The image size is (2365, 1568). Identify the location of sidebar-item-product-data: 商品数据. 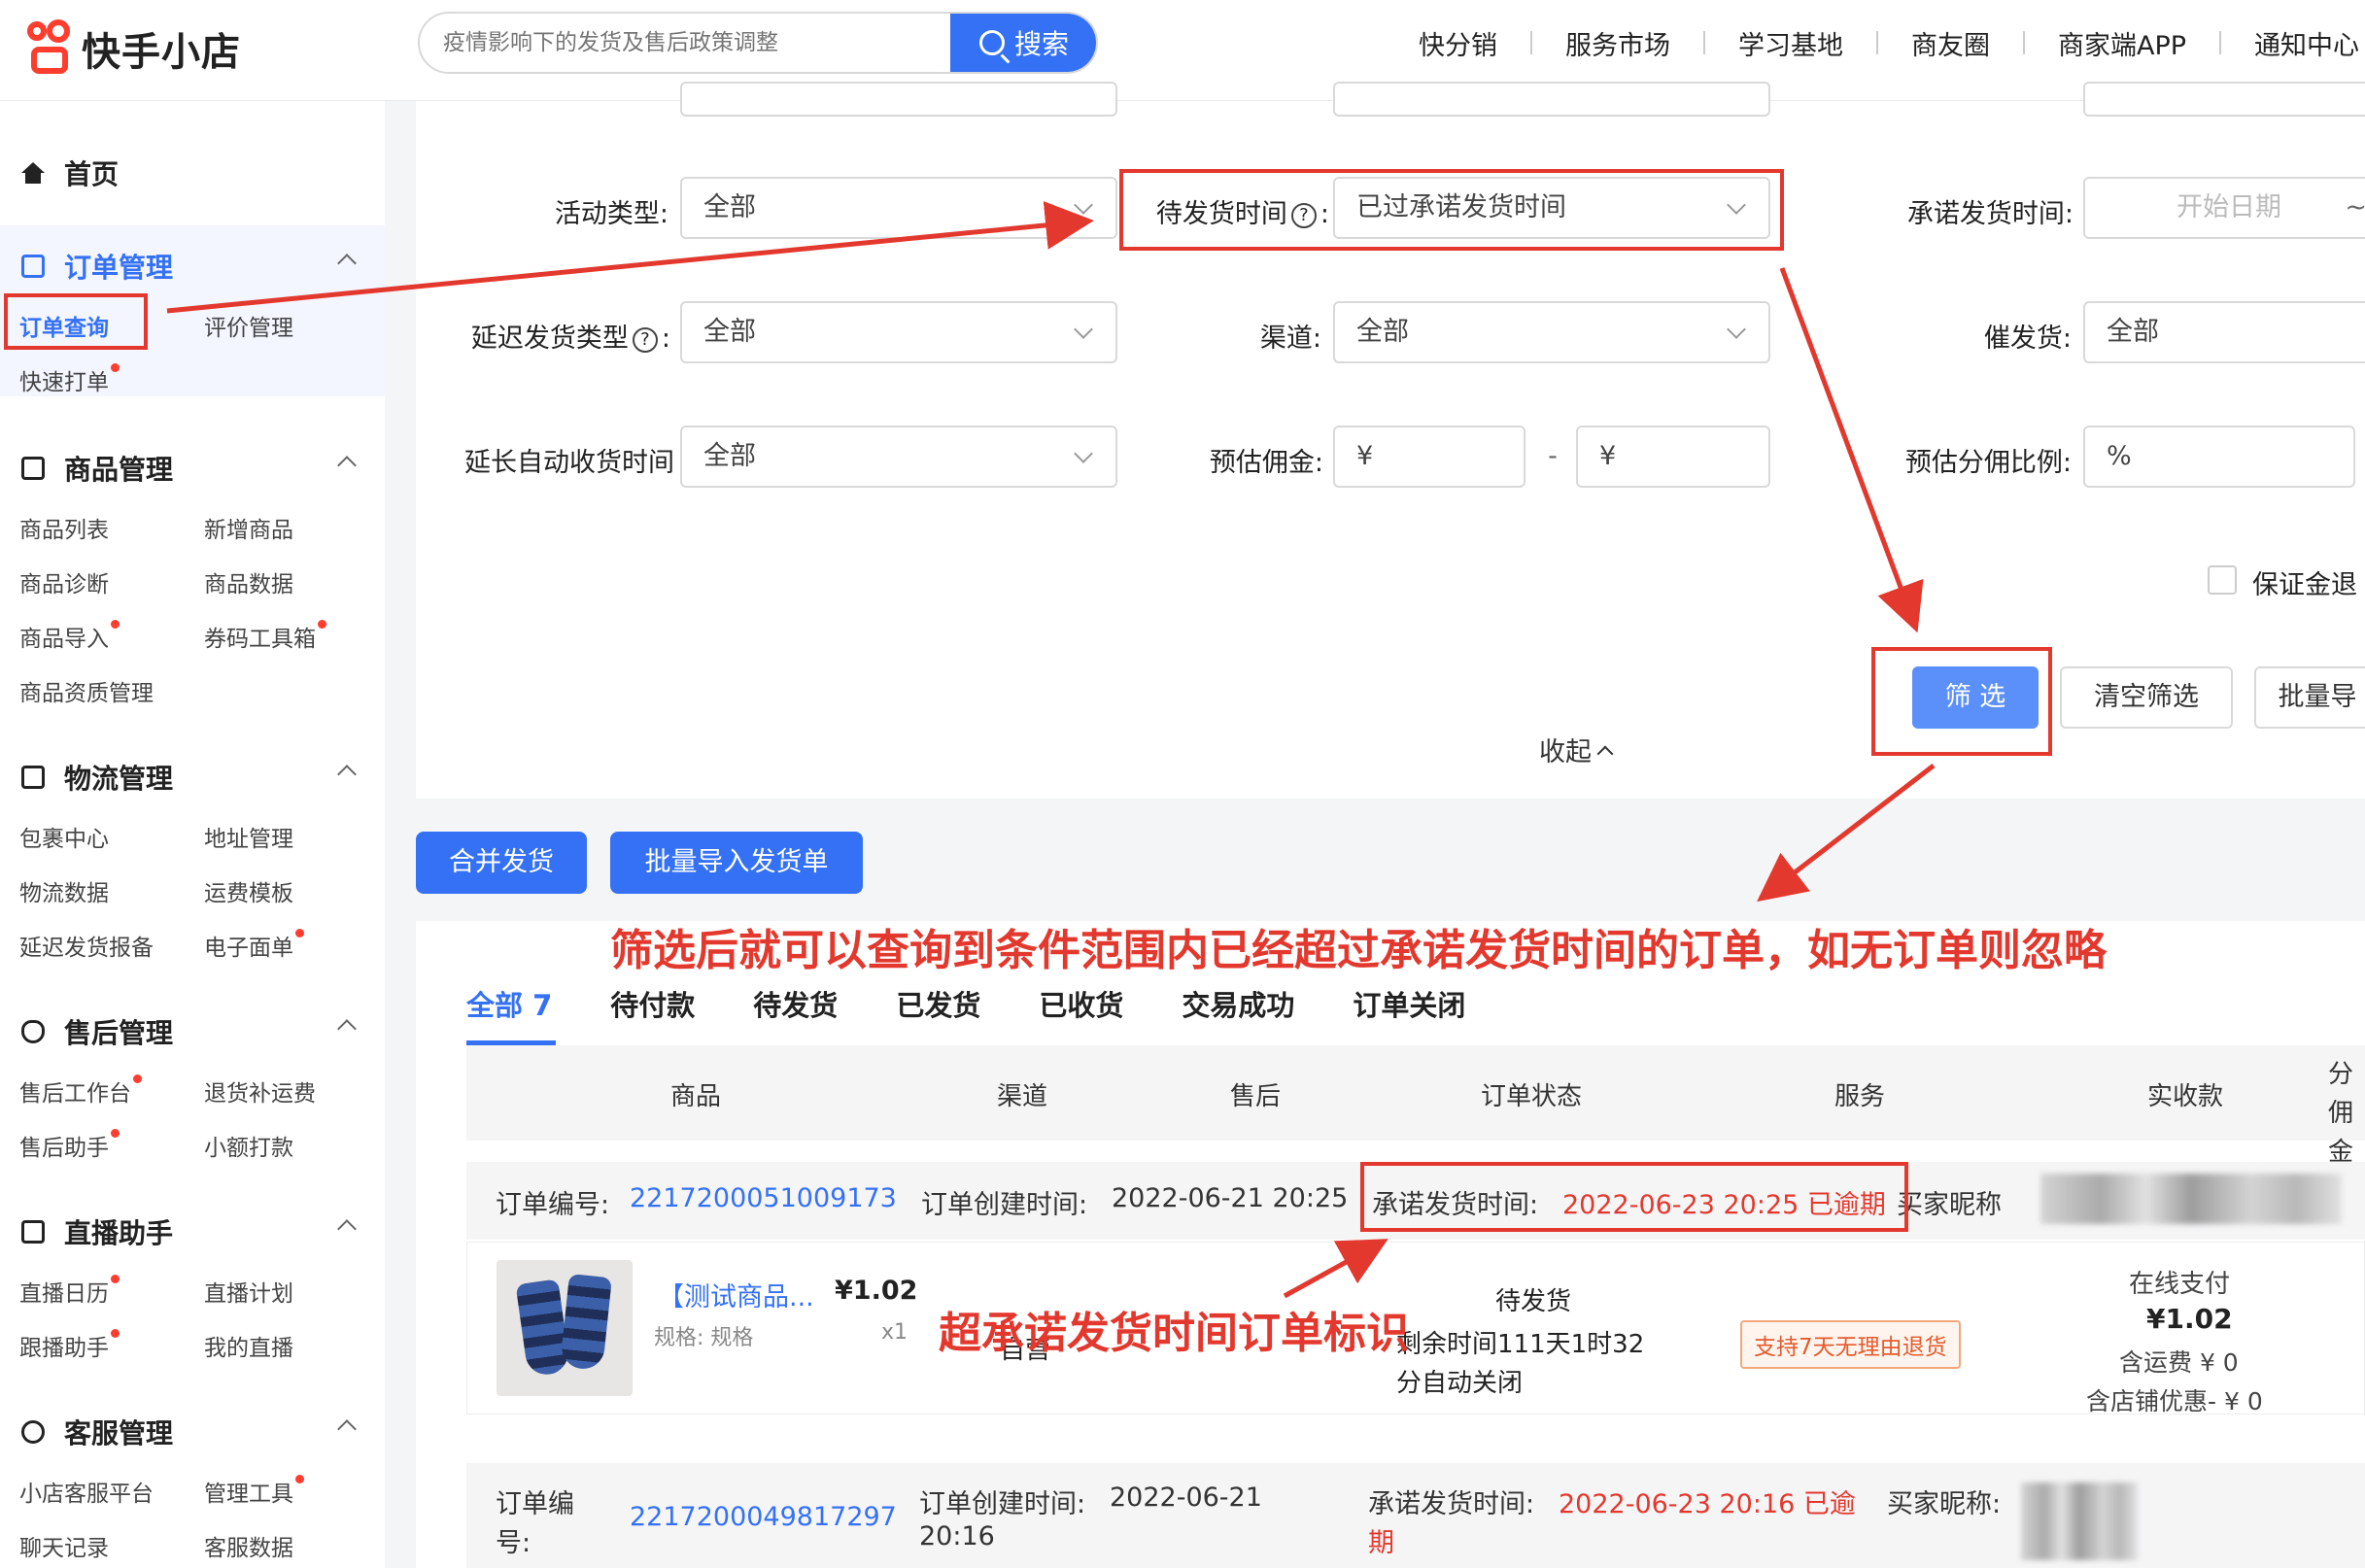
(249, 581).